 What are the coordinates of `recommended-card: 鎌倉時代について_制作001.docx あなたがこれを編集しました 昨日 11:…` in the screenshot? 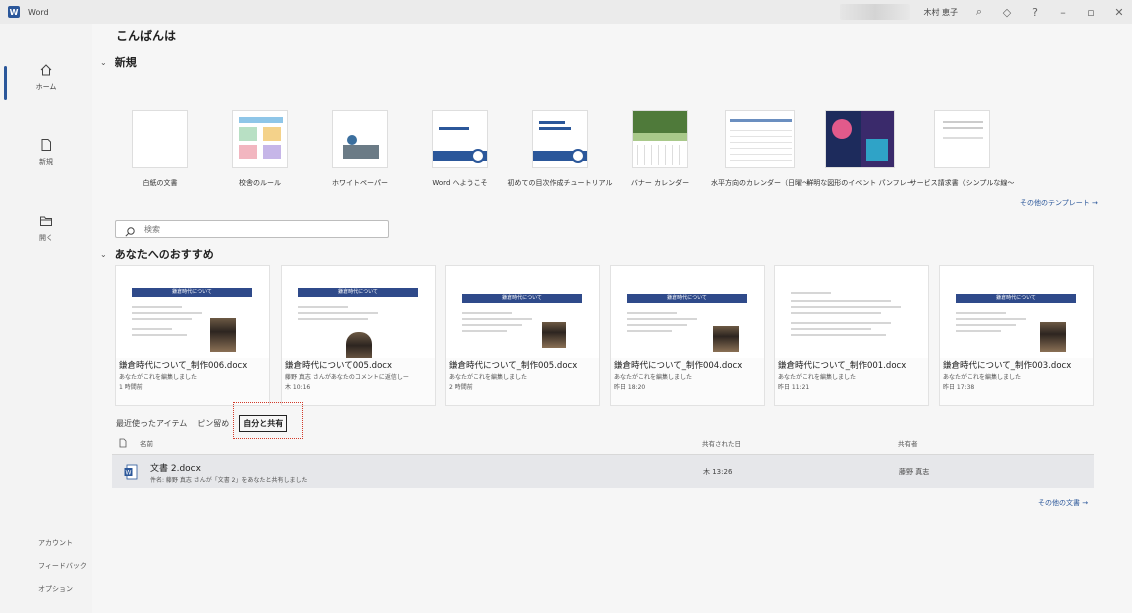 It's located at (851, 335).